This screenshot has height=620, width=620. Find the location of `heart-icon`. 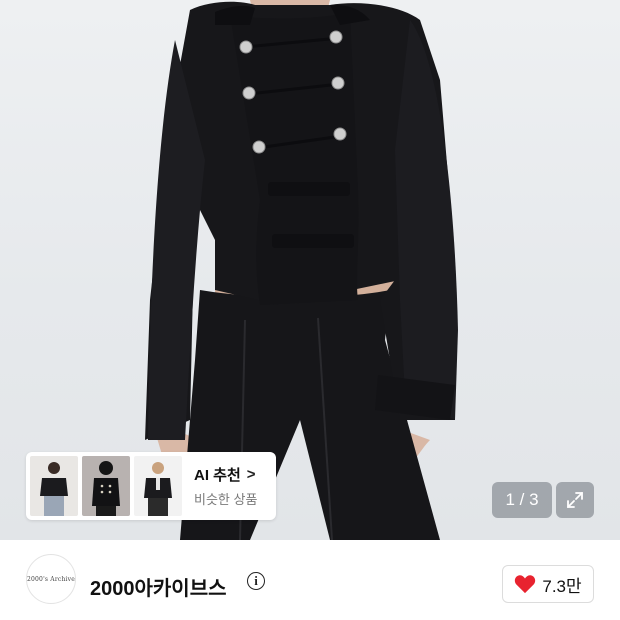

heart-icon is located at coordinates (525, 584).